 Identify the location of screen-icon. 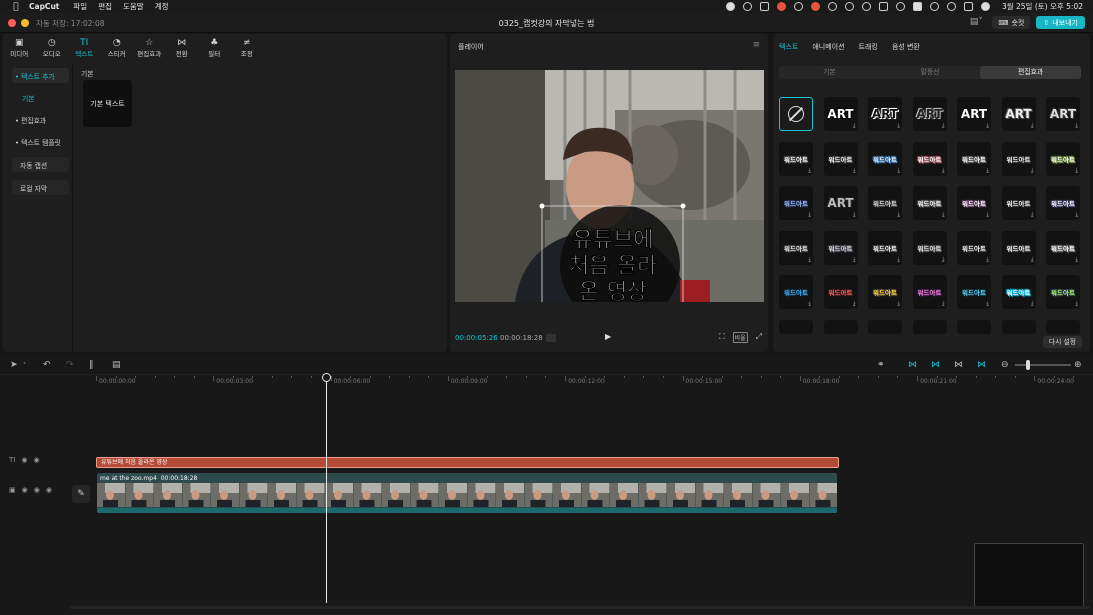
(747, 6).